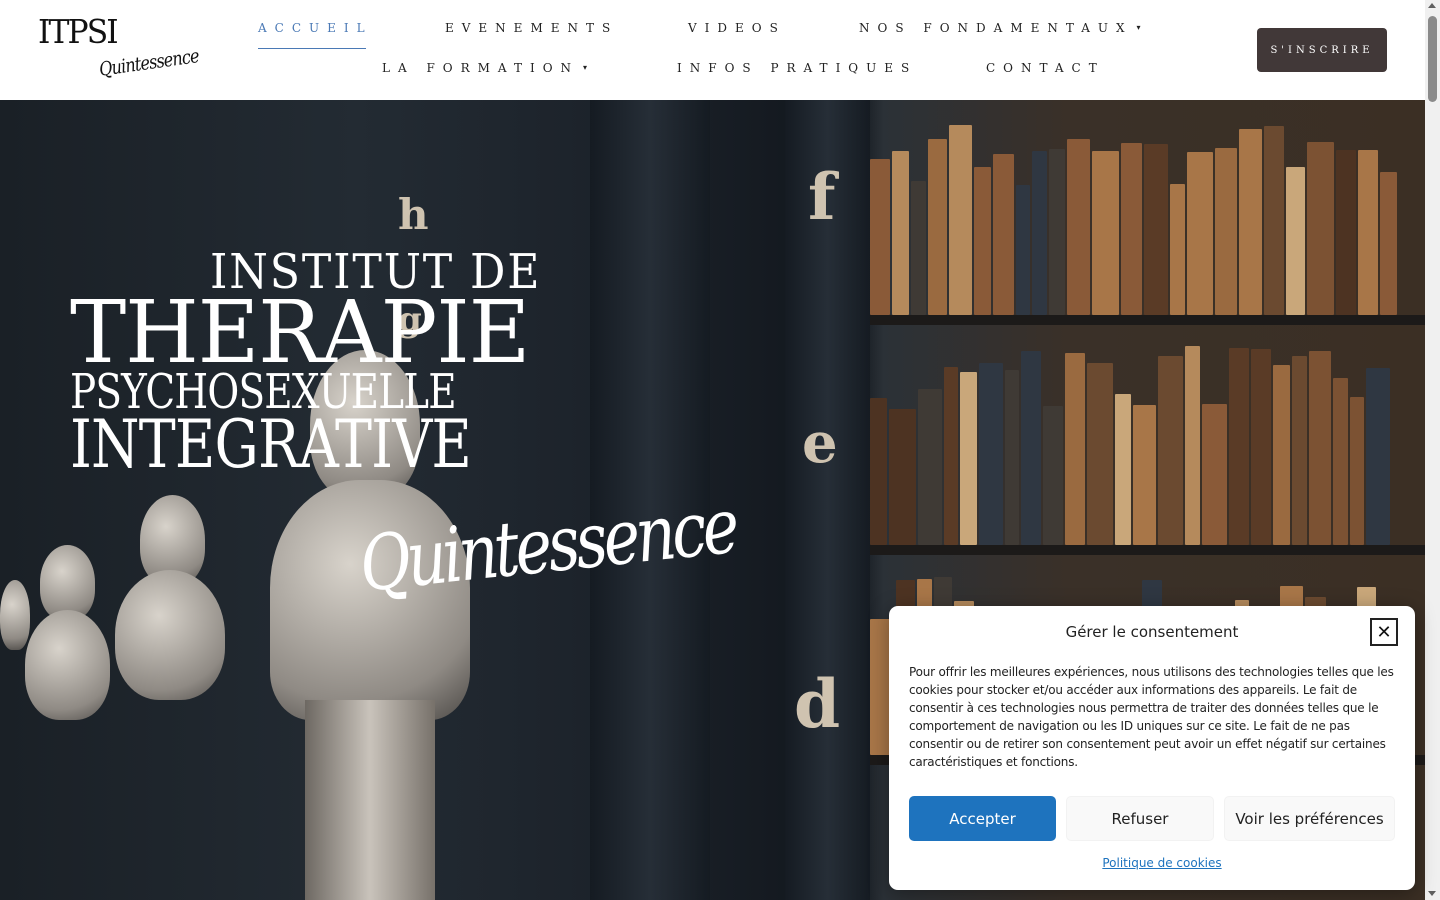 Image resolution: width=1440 pixels, height=900 pixels. Describe the element at coordinates (481, 68) in the screenshot. I see `nav-la-formation-label: LA FORMATION` at that location.